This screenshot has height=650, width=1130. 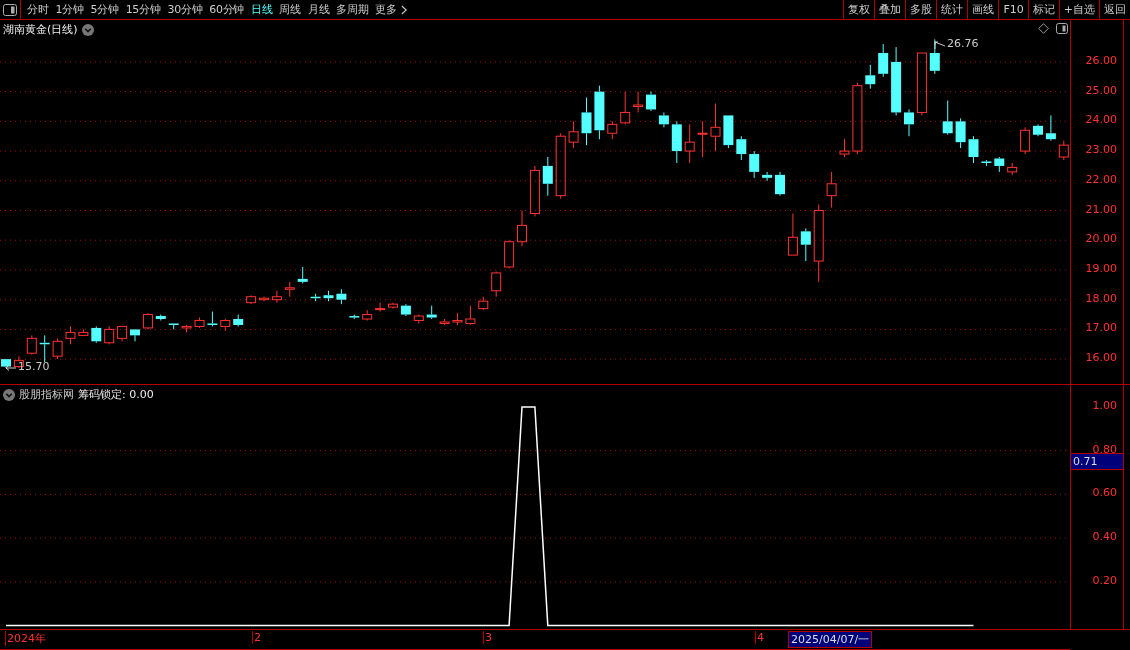 What do you see at coordinates (963, 43) in the screenshot?
I see `high-price-label: 26.76` at bounding box center [963, 43].